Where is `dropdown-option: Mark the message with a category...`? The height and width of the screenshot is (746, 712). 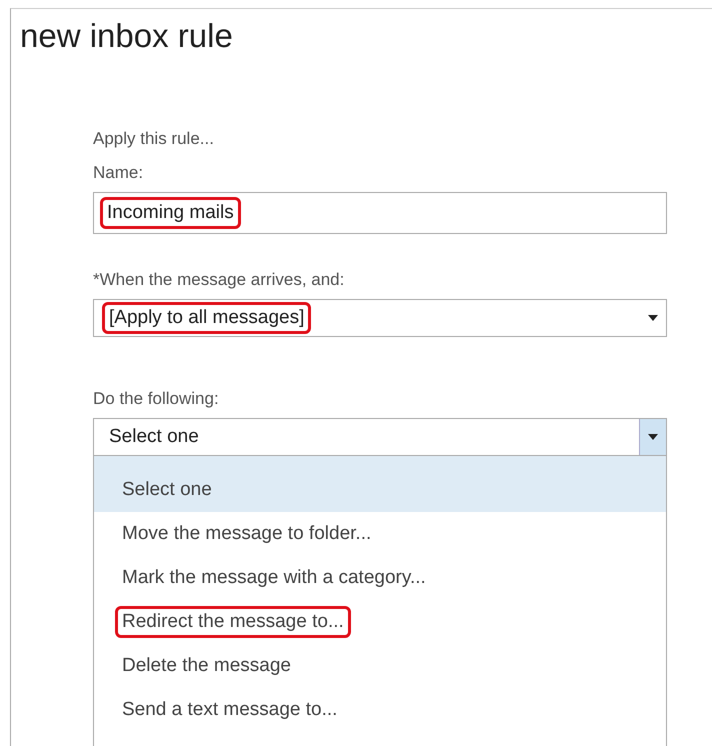 dropdown-option: Mark the message with a category... is located at coordinates (380, 578).